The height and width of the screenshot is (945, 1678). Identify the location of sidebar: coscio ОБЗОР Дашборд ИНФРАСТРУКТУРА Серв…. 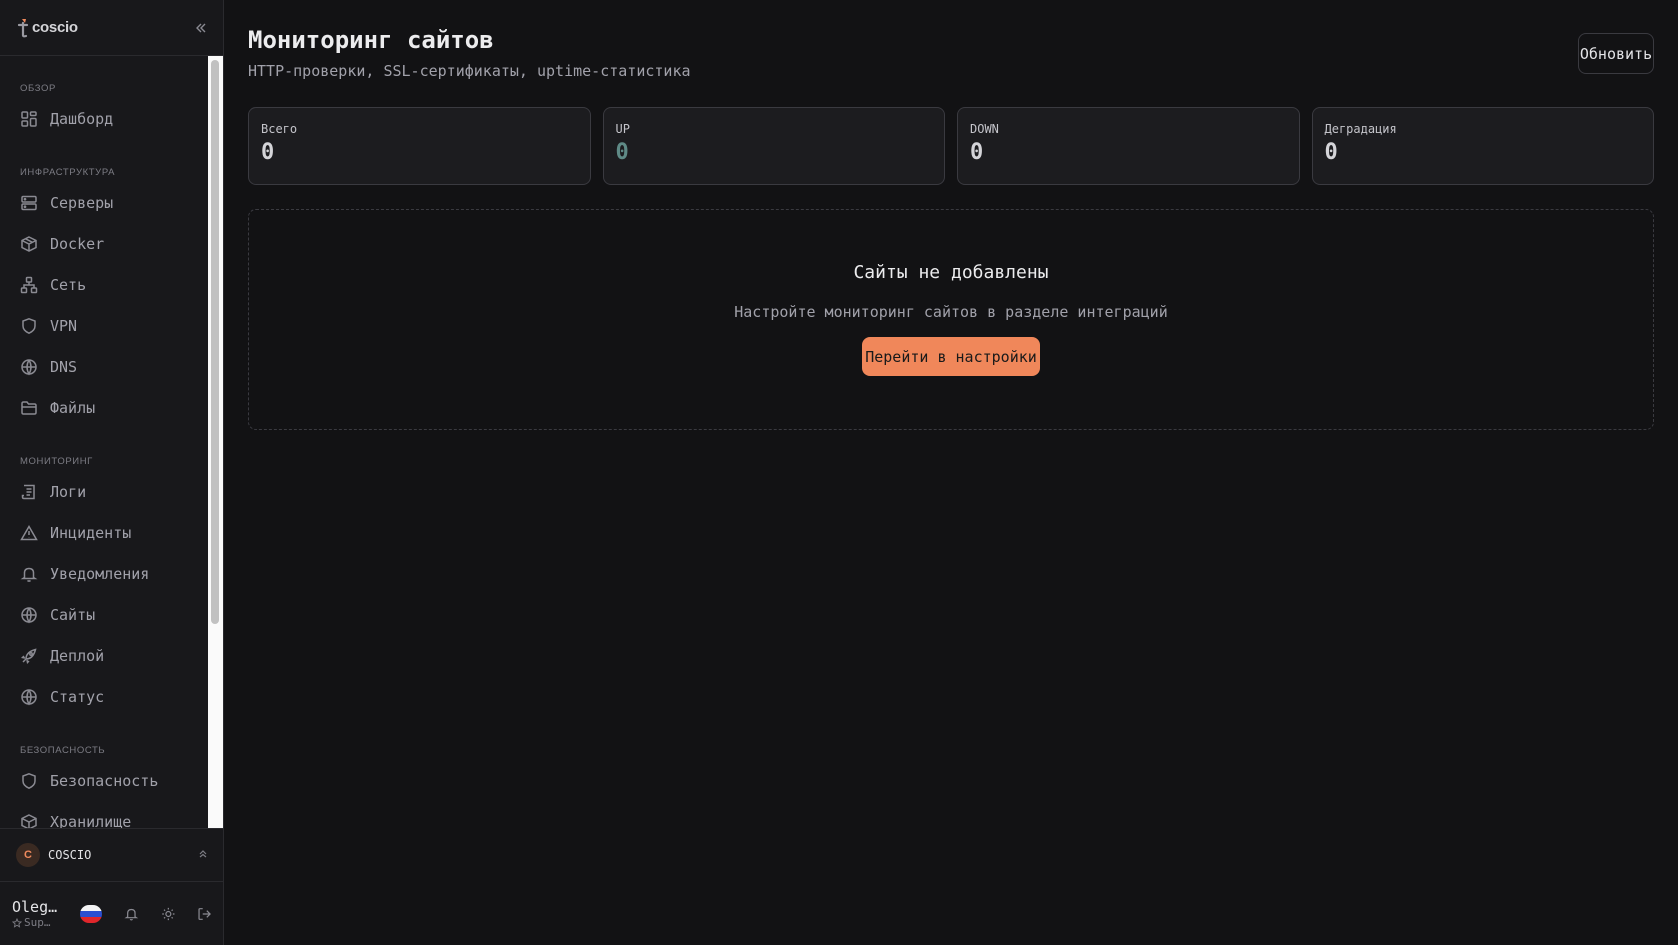
(112, 472).